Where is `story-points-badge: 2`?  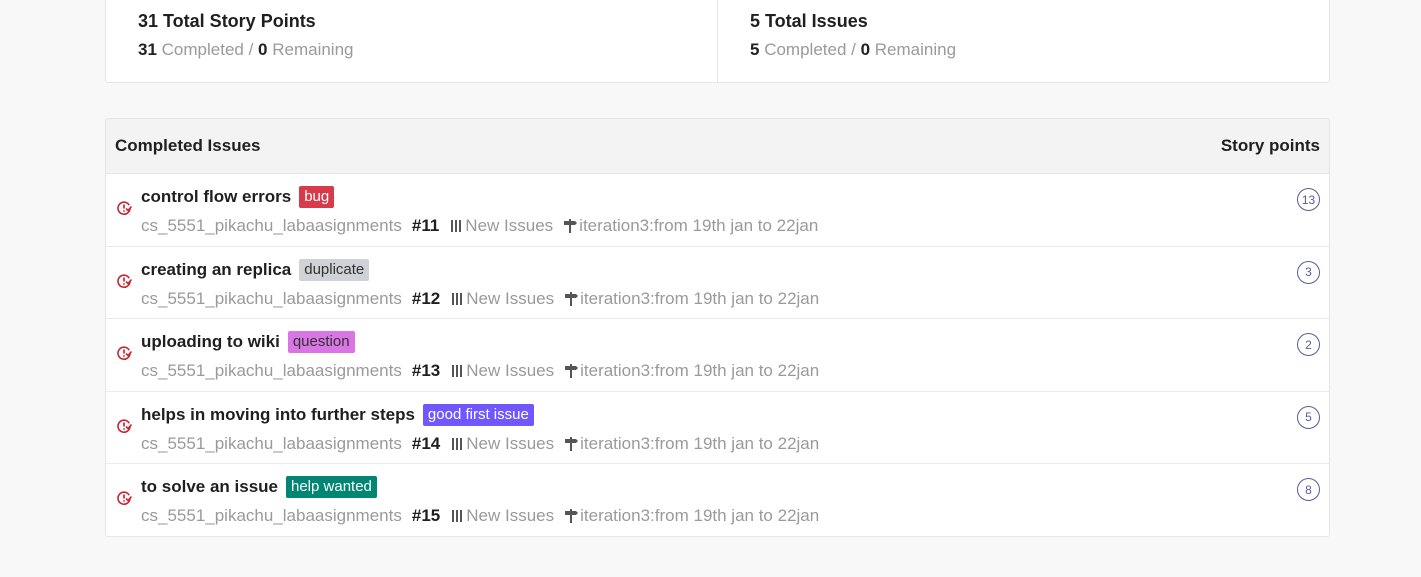 story-points-badge: 2 is located at coordinates (1308, 345).